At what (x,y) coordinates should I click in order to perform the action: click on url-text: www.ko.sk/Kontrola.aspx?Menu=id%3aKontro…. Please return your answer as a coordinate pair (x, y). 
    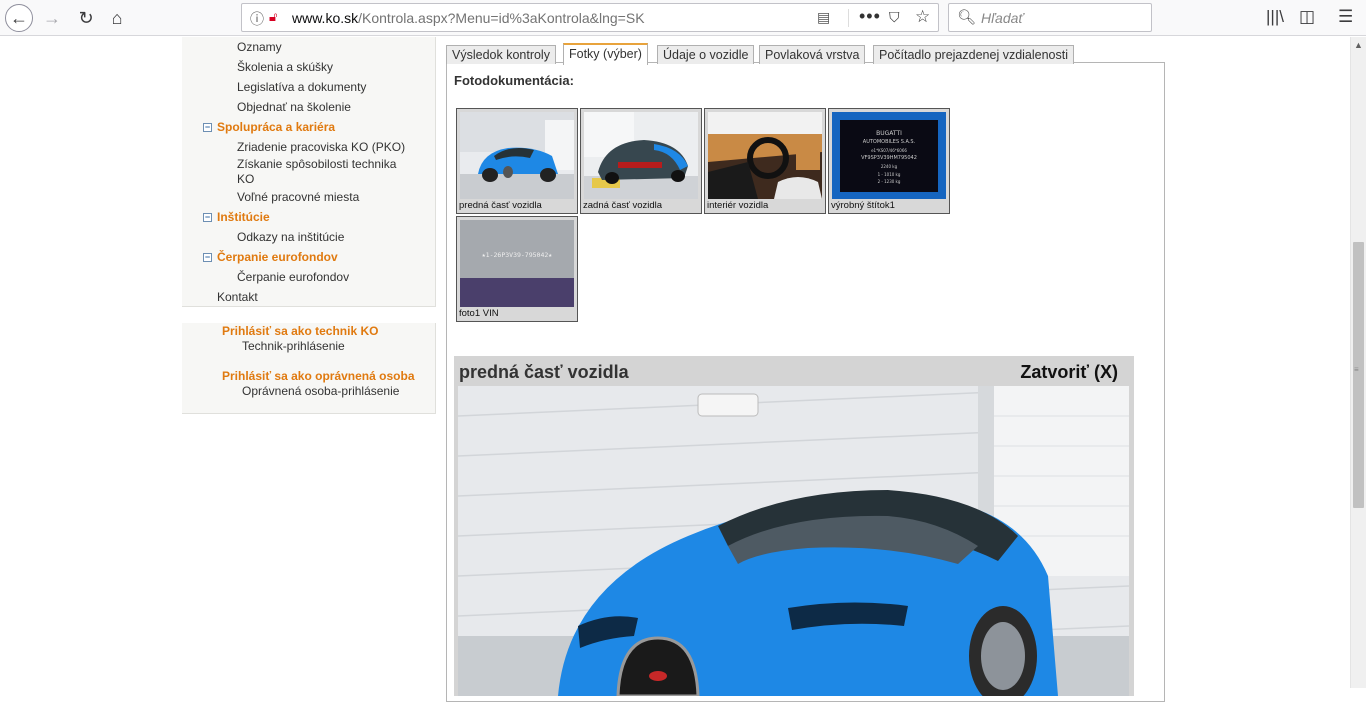
    Looking at the image, I should click on (468, 18).